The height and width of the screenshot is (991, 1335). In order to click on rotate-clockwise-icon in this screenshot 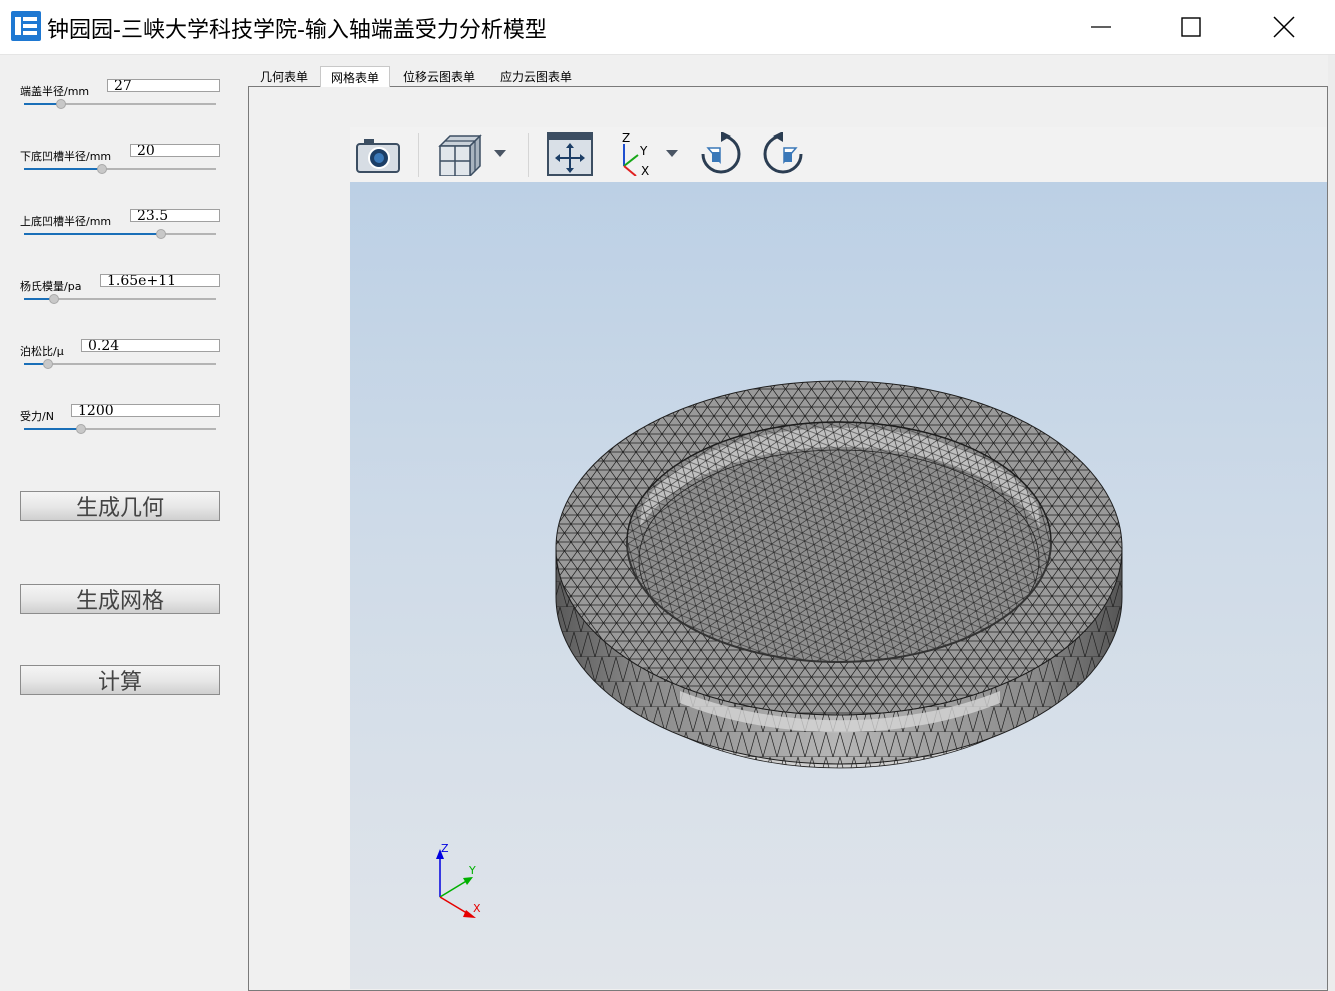, I will do `click(721, 154)`.